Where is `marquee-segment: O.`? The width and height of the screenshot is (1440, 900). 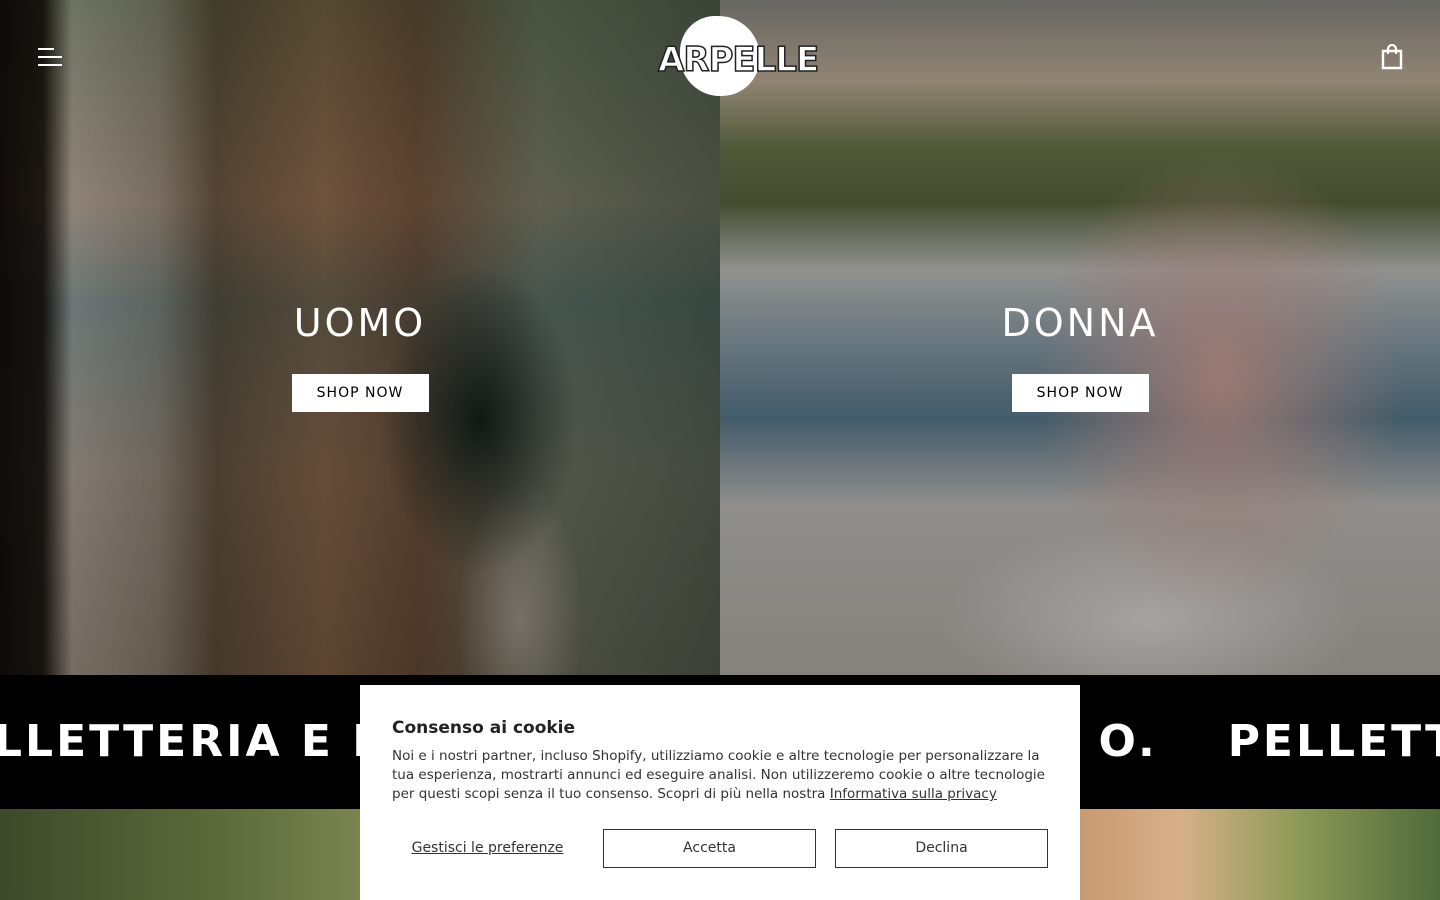 marquee-segment: O. is located at coordinates (1128, 741).